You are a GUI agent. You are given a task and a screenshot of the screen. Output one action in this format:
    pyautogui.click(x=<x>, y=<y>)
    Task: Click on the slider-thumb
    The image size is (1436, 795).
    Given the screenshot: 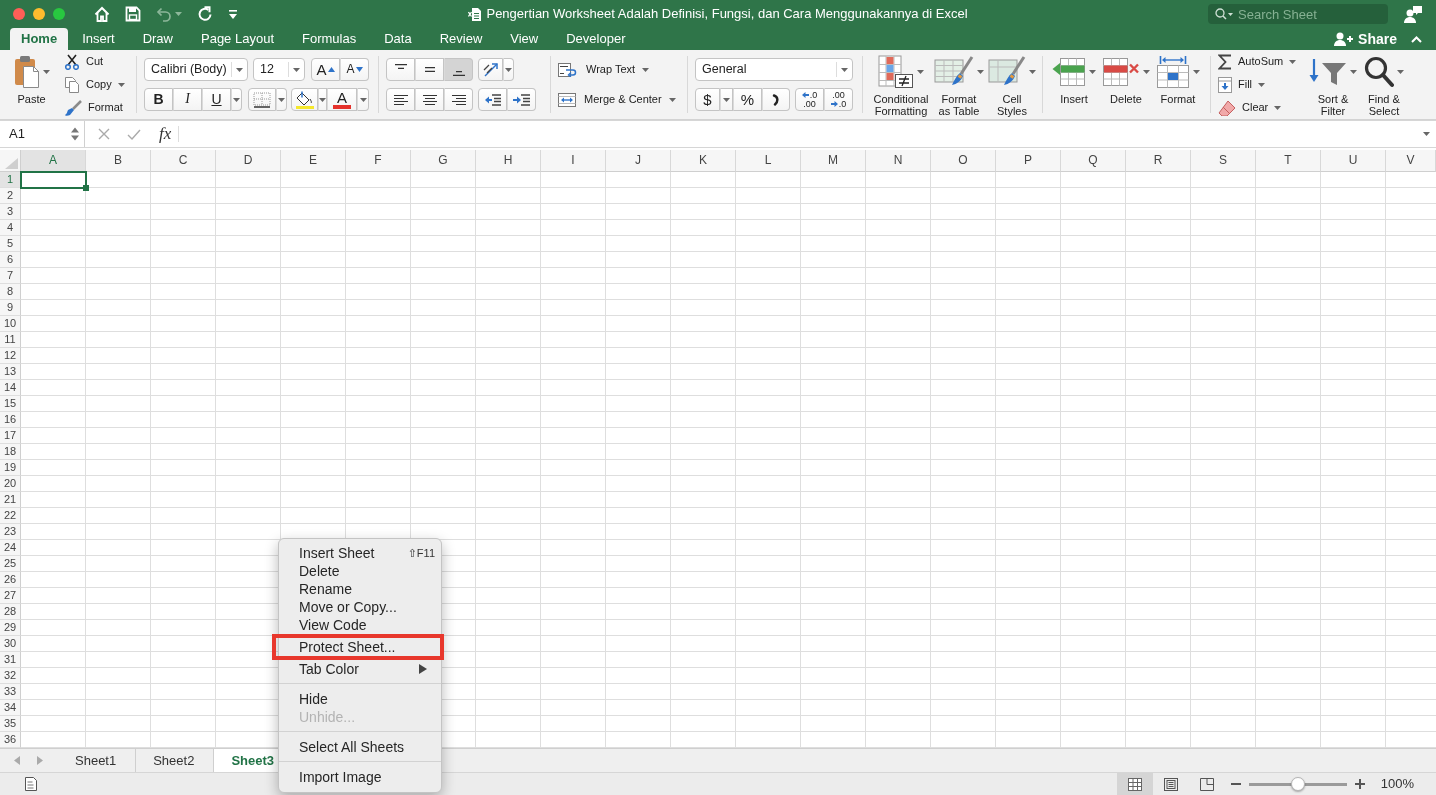 What is the action you would take?
    pyautogui.click(x=1297, y=784)
    